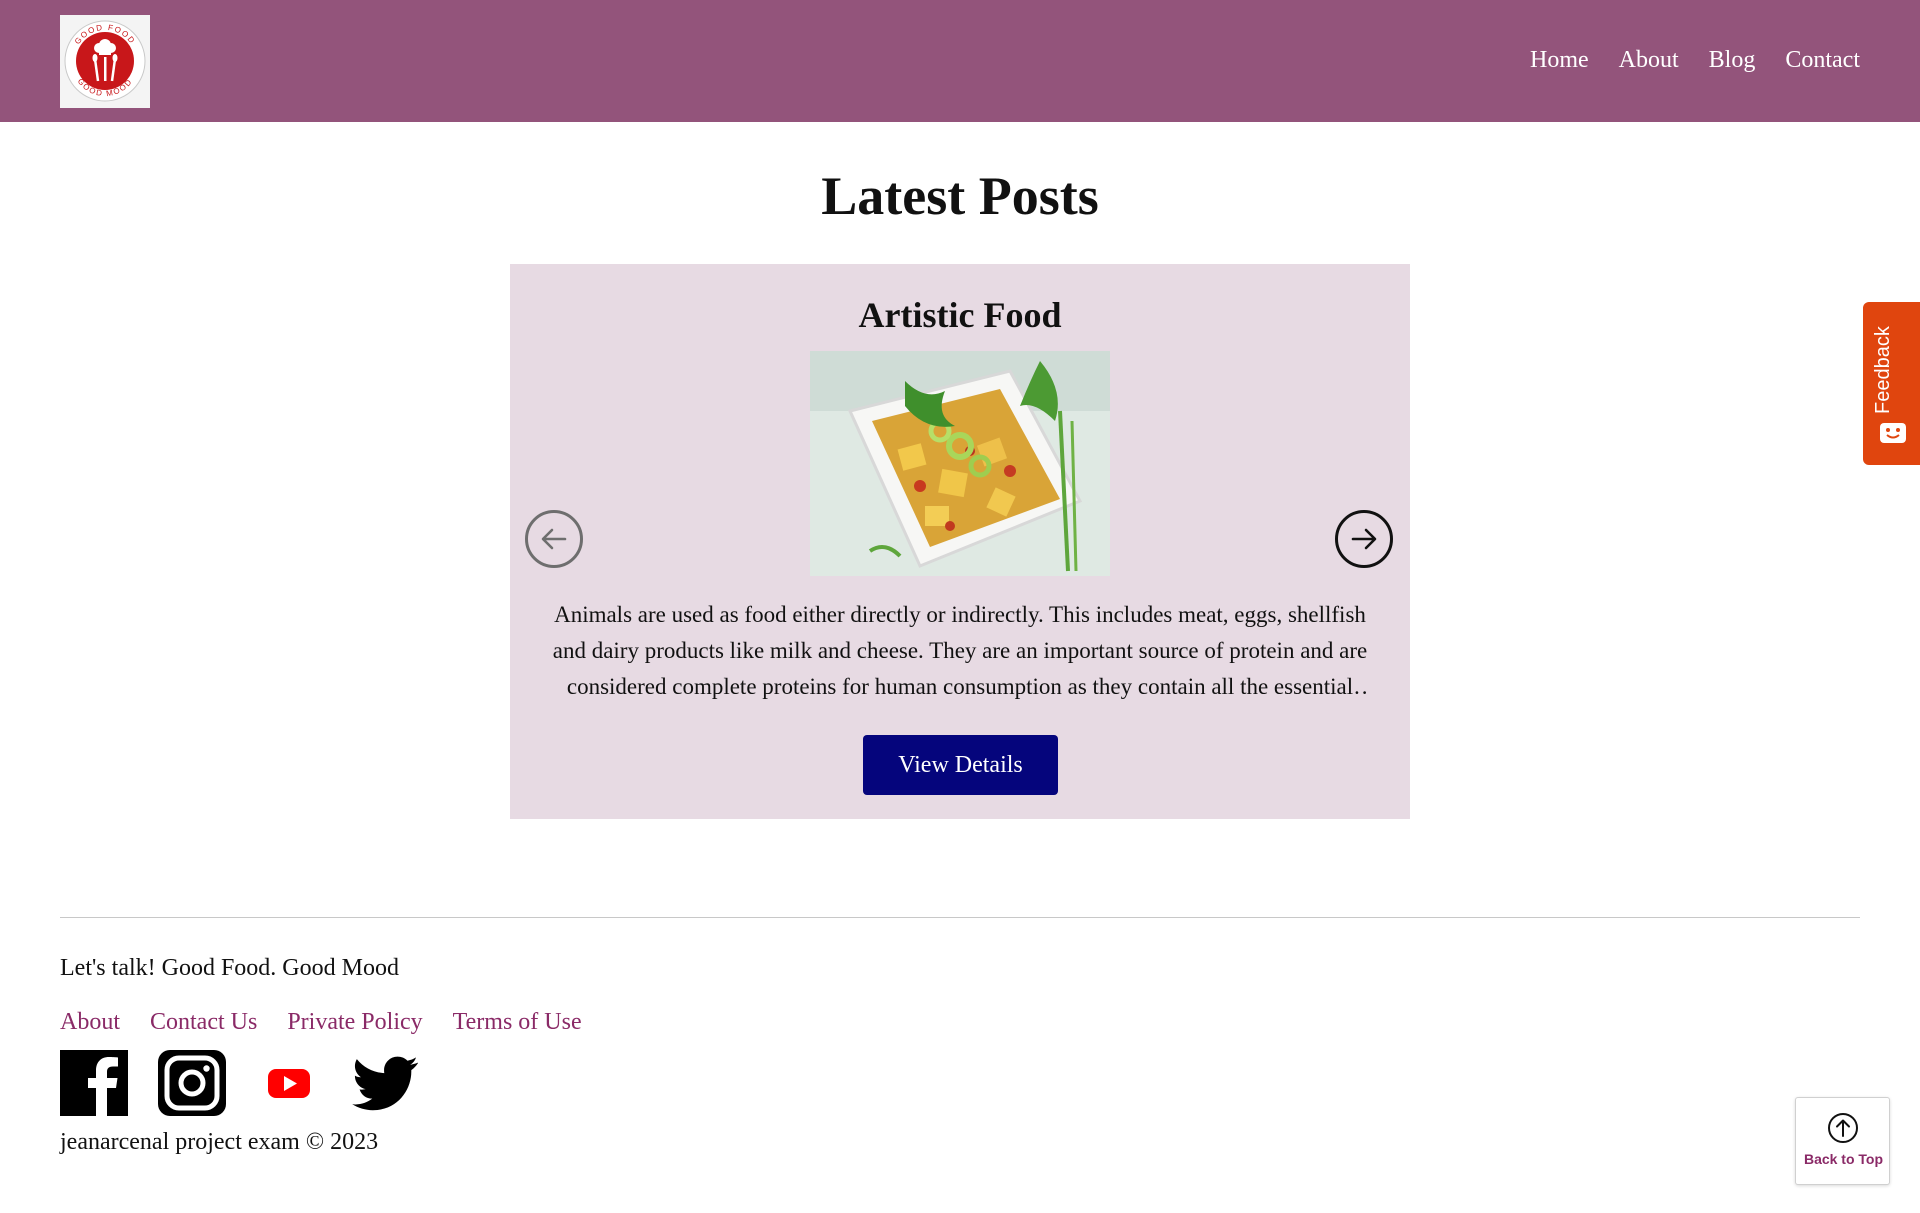 This screenshot has width=1920, height=1213. Describe the element at coordinates (960, 196) in the screenshot. I see `page-title: Latest Posts` at that location.